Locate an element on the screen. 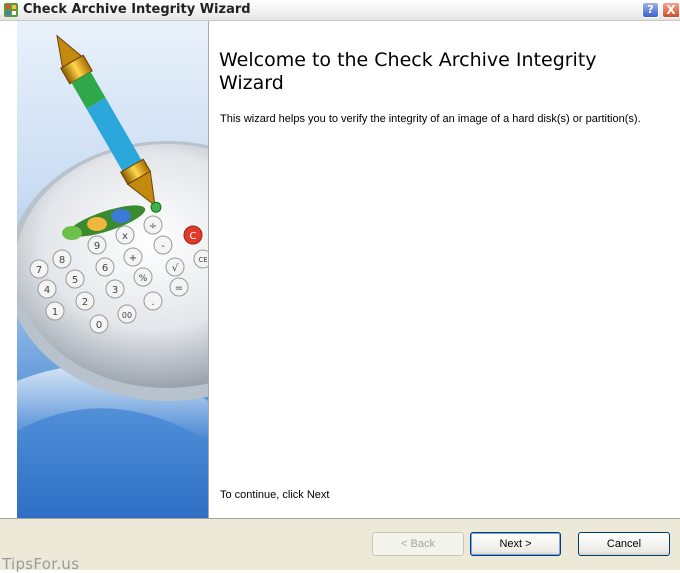 This screenshot has width=680, height=573. calc-key: 1 is located at coordinates (55, 311).